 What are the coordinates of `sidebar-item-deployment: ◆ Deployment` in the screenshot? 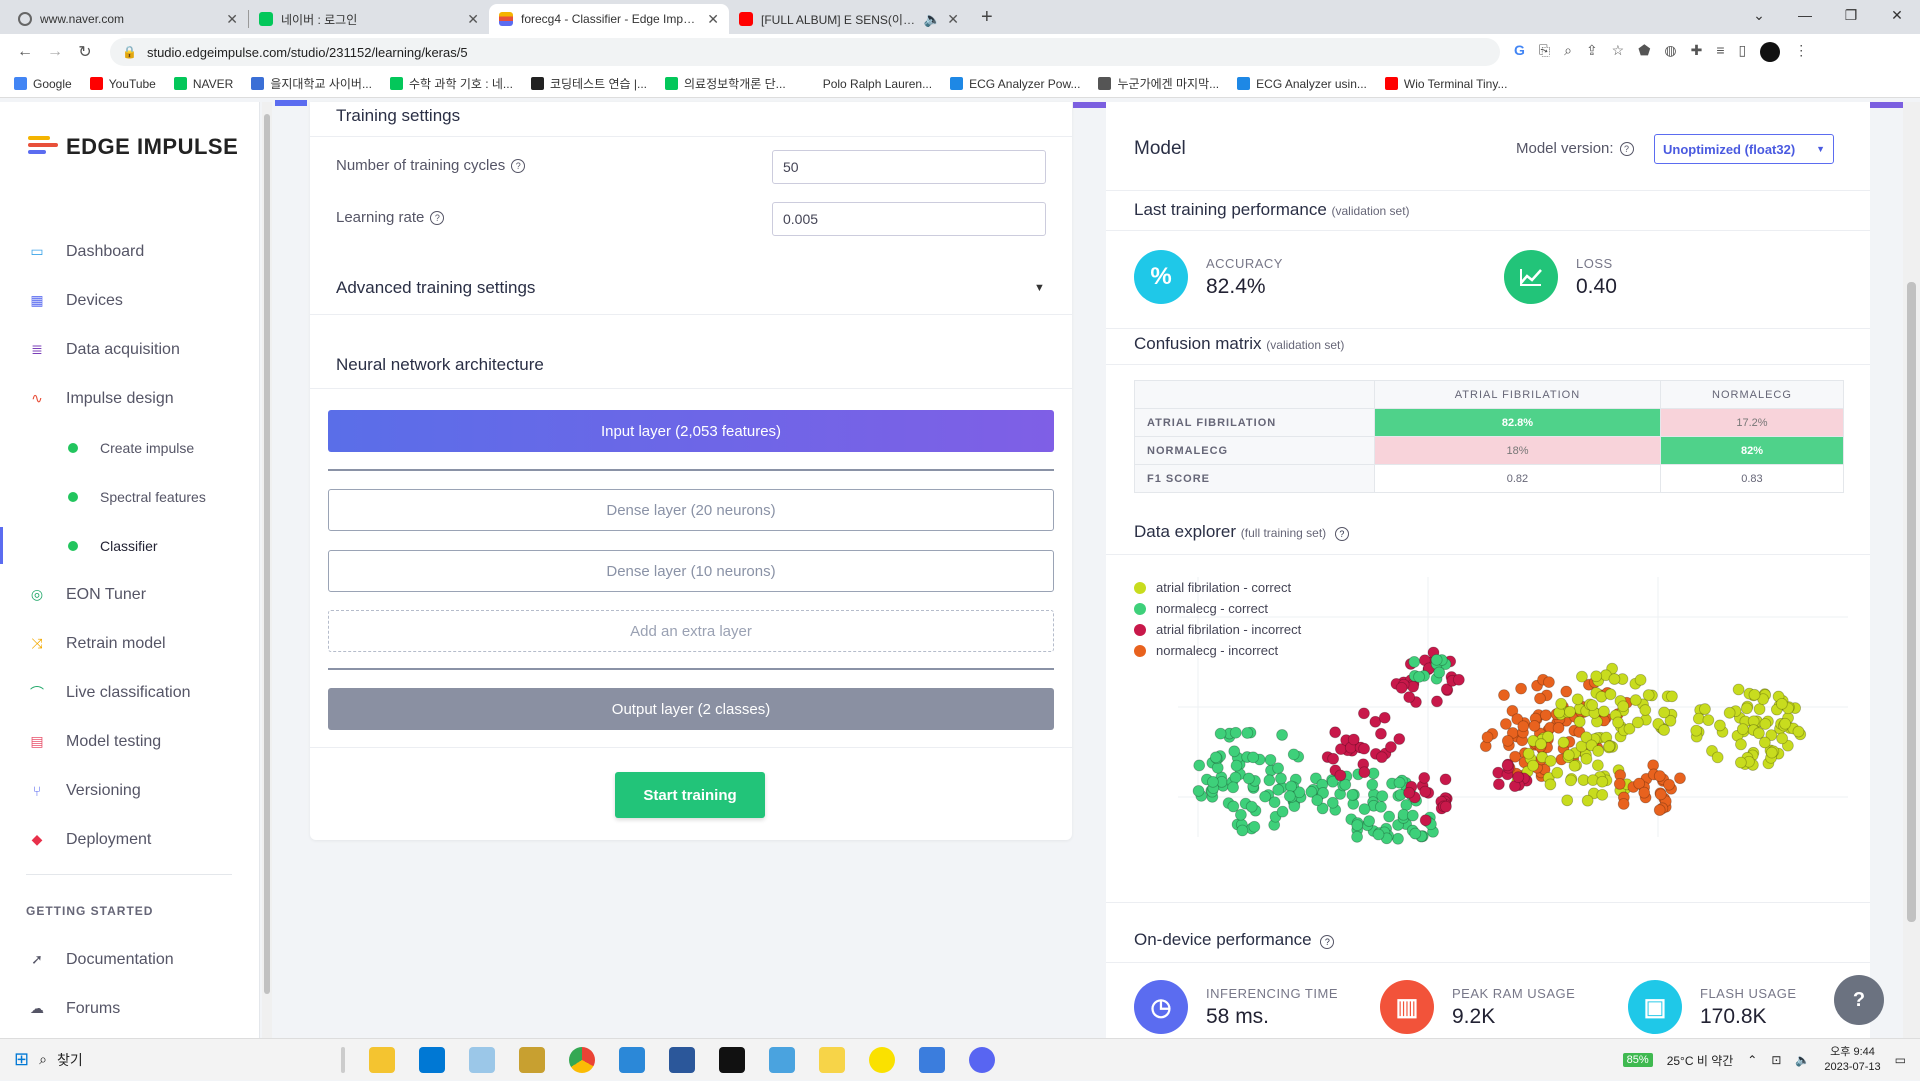 It's located at (130, 839).